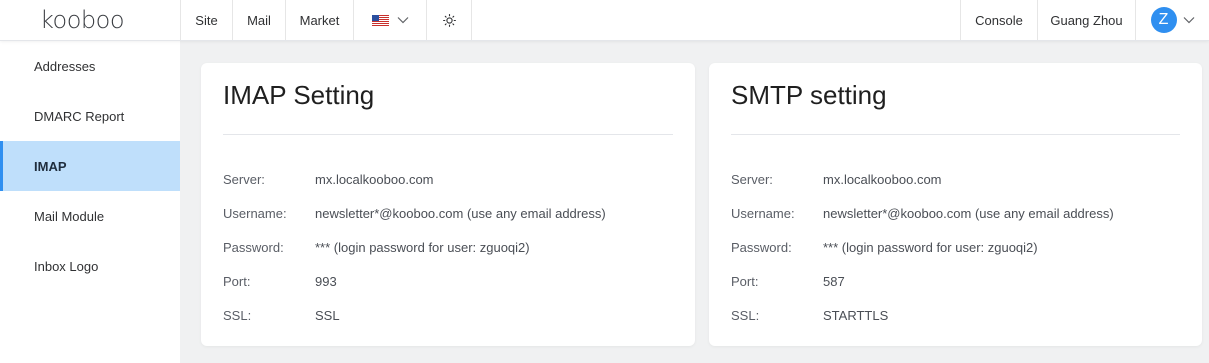  I want to click on avatar: Z, so click(1163, 20).